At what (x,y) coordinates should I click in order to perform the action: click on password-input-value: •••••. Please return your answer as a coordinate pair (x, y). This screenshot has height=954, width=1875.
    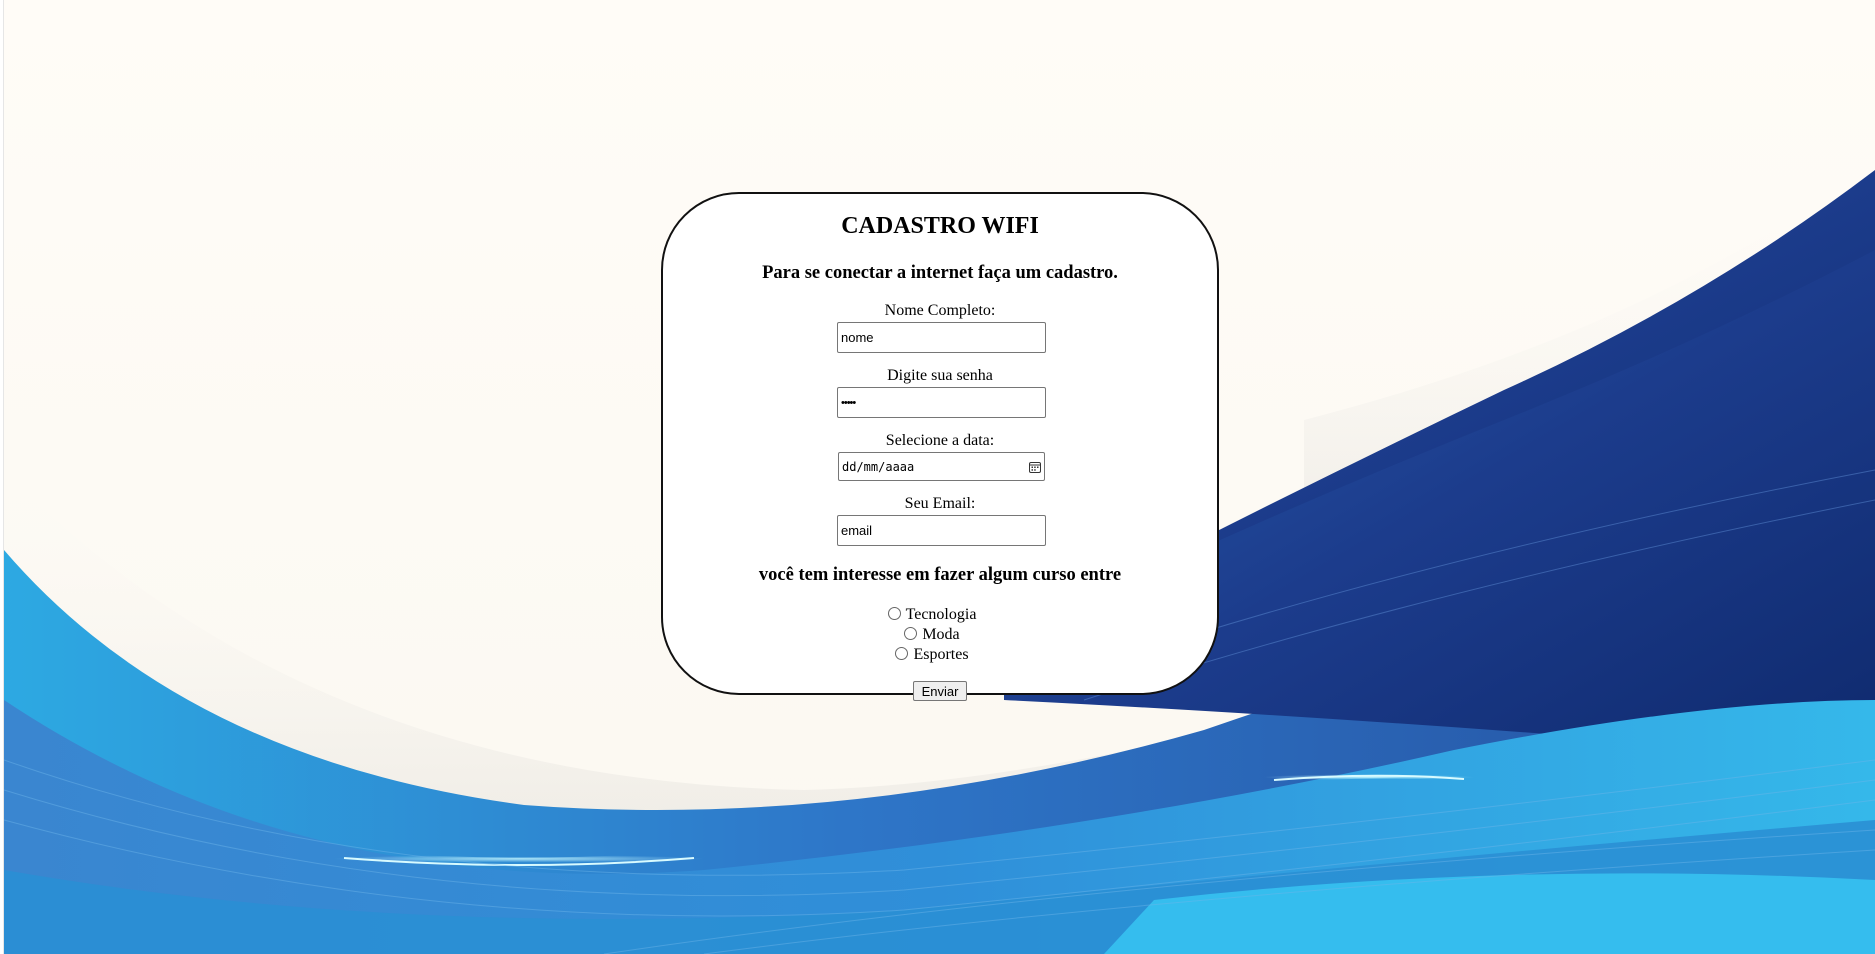
    Looking at the image, I should click on (848, 402).